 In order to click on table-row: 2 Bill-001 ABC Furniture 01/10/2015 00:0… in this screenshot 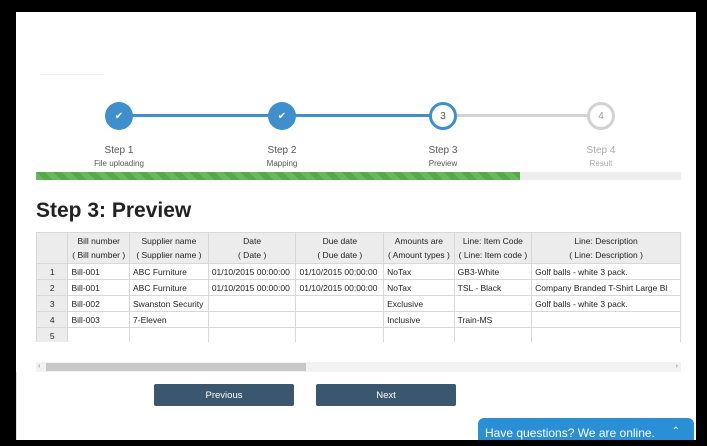, I will do `click(358, 287)`.